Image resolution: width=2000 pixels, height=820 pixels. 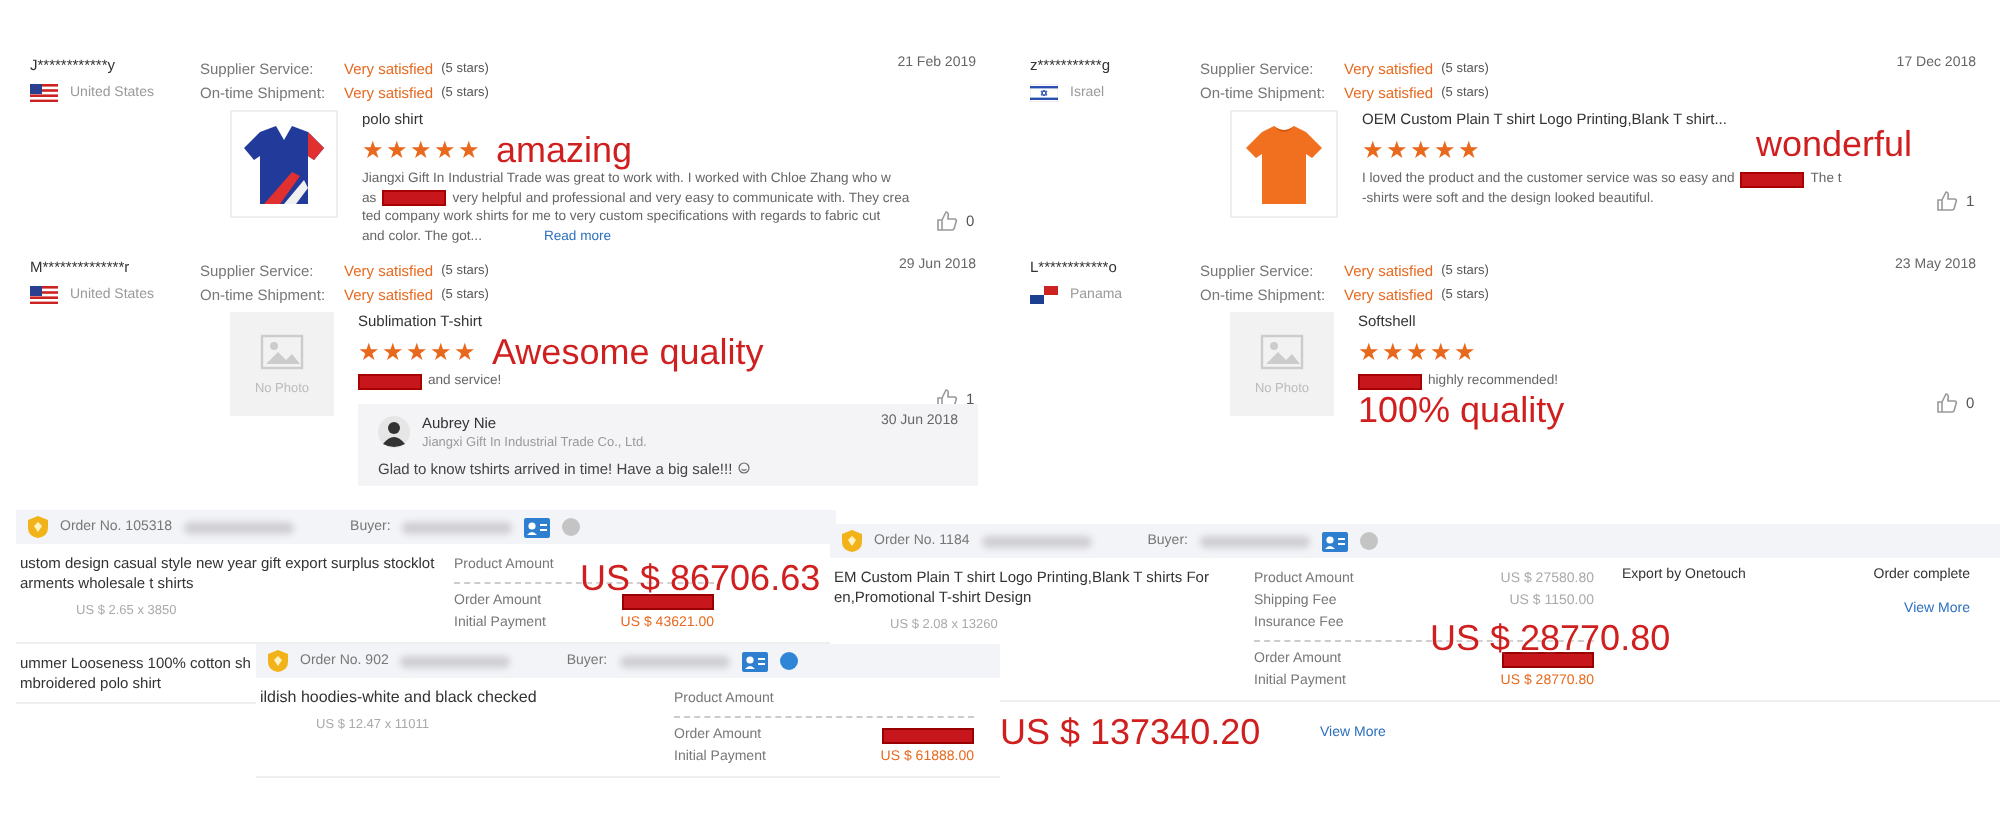 I want to click on annotation-text: 100% quality, so click(x=1461, y=409).